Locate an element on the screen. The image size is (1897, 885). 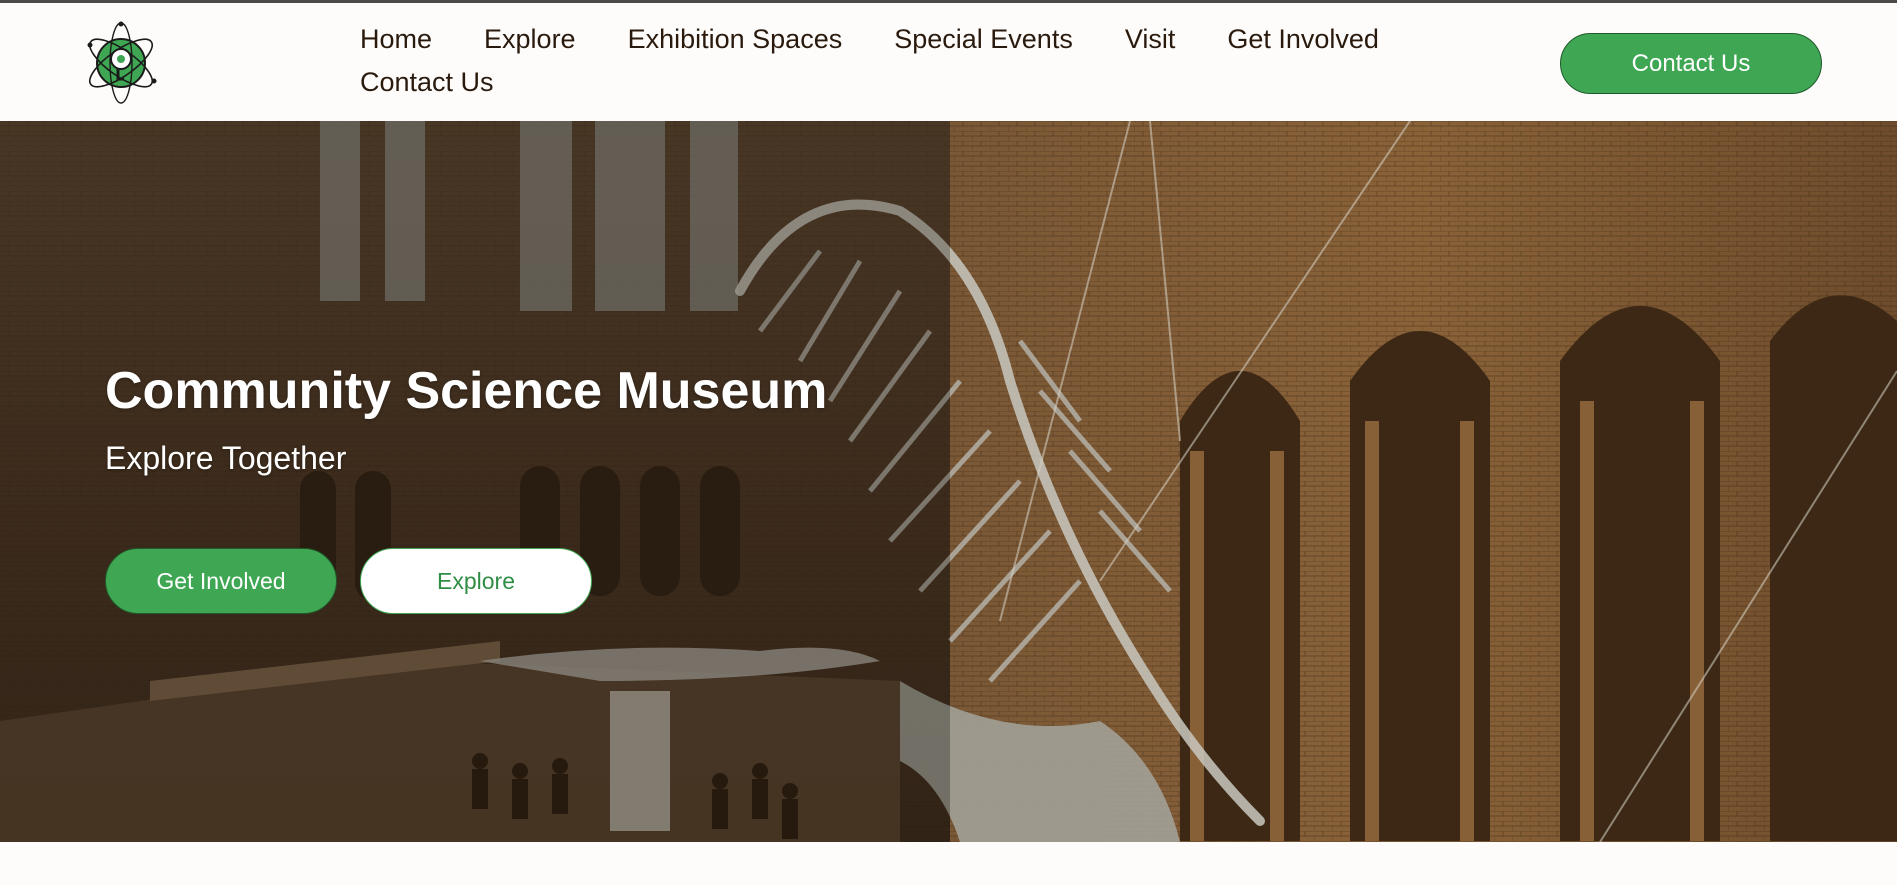
explore-button: Explore is located at coordinates (476, 581).